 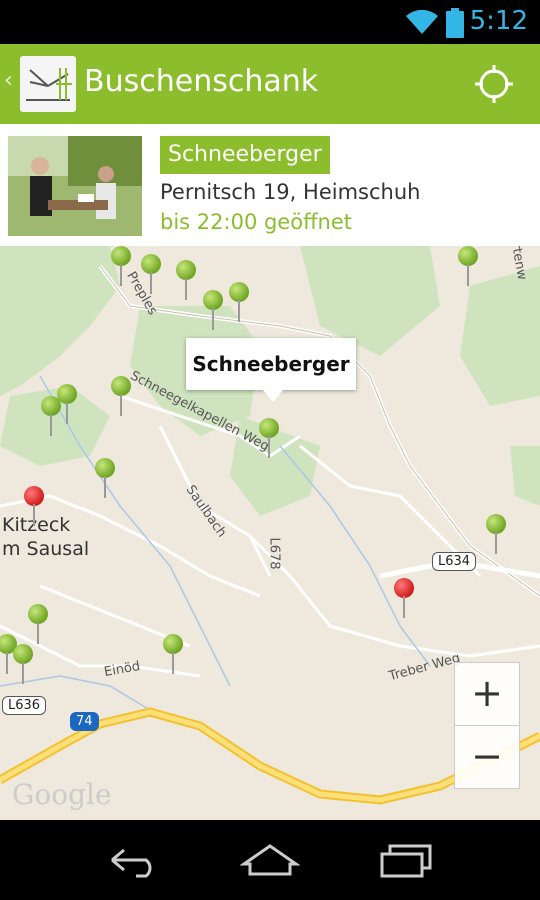 I want to click on app-title: Buschenschank, so click(x=201, y=81).